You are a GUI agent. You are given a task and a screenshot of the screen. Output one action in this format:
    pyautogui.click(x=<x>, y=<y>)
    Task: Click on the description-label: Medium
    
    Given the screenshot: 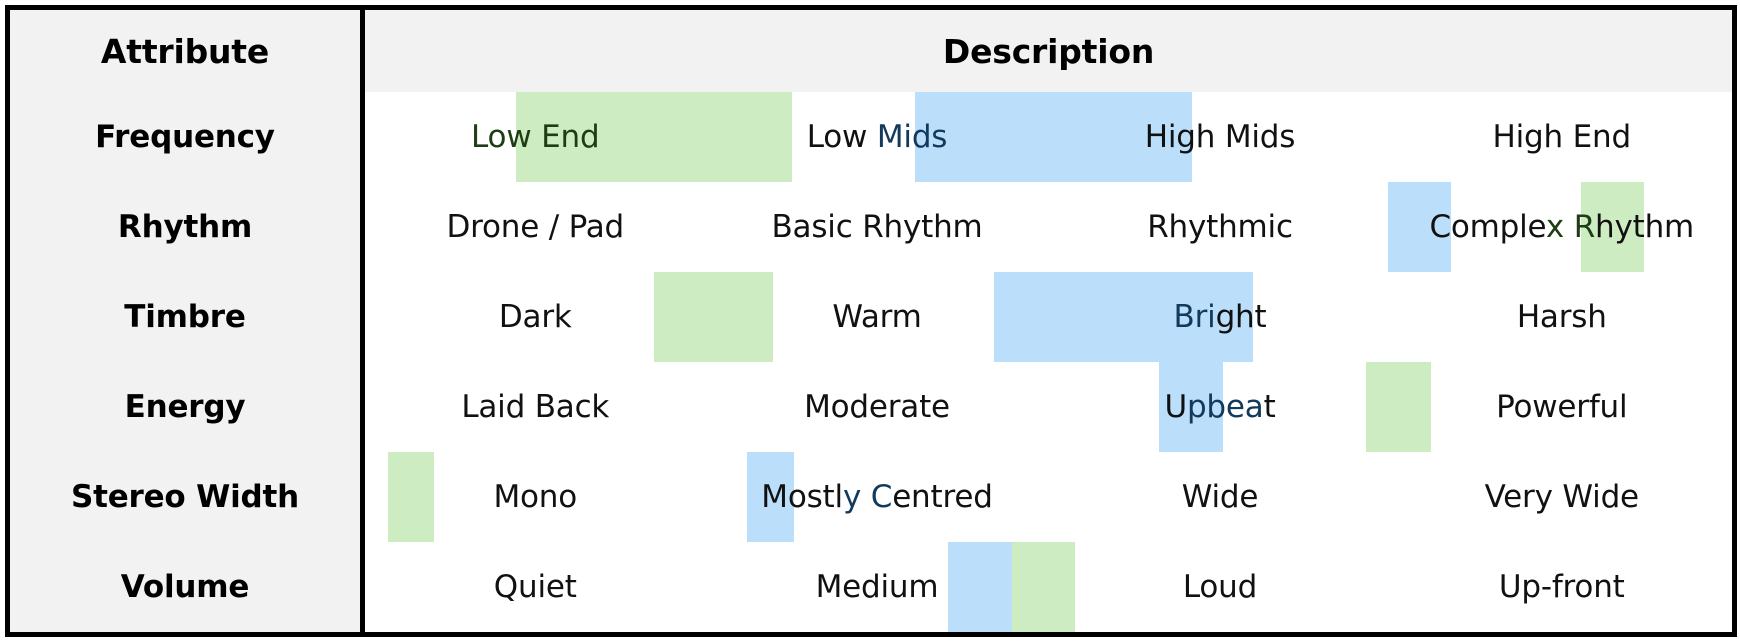 What is the action you would take?
    pyautogui.click(x=877, y=587)
    